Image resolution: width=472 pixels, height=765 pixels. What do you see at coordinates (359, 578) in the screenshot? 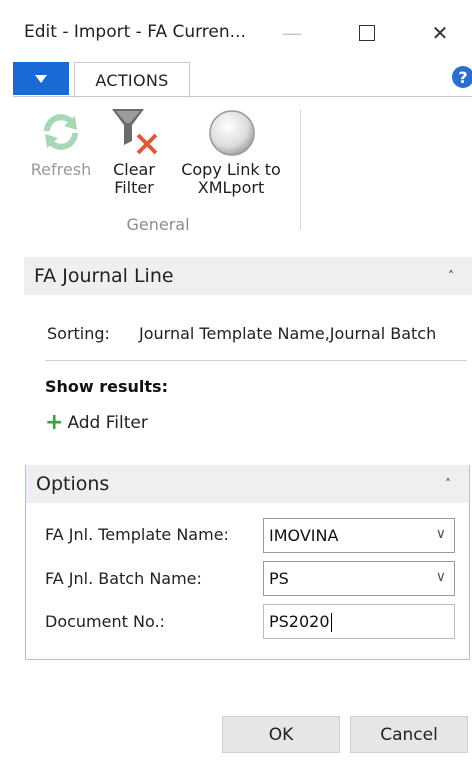
I see `batch-name-select: PS ∨` at bounding box center [359, 578].